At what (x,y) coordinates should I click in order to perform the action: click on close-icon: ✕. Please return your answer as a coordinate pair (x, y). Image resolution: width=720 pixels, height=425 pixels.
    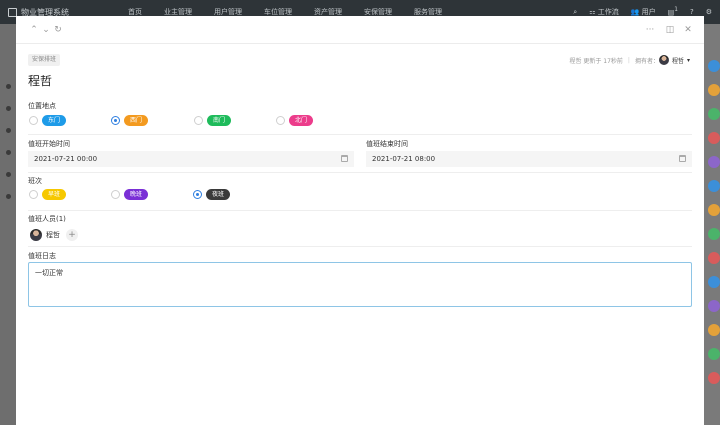
    Looking at the image, I should click on (688, 30).